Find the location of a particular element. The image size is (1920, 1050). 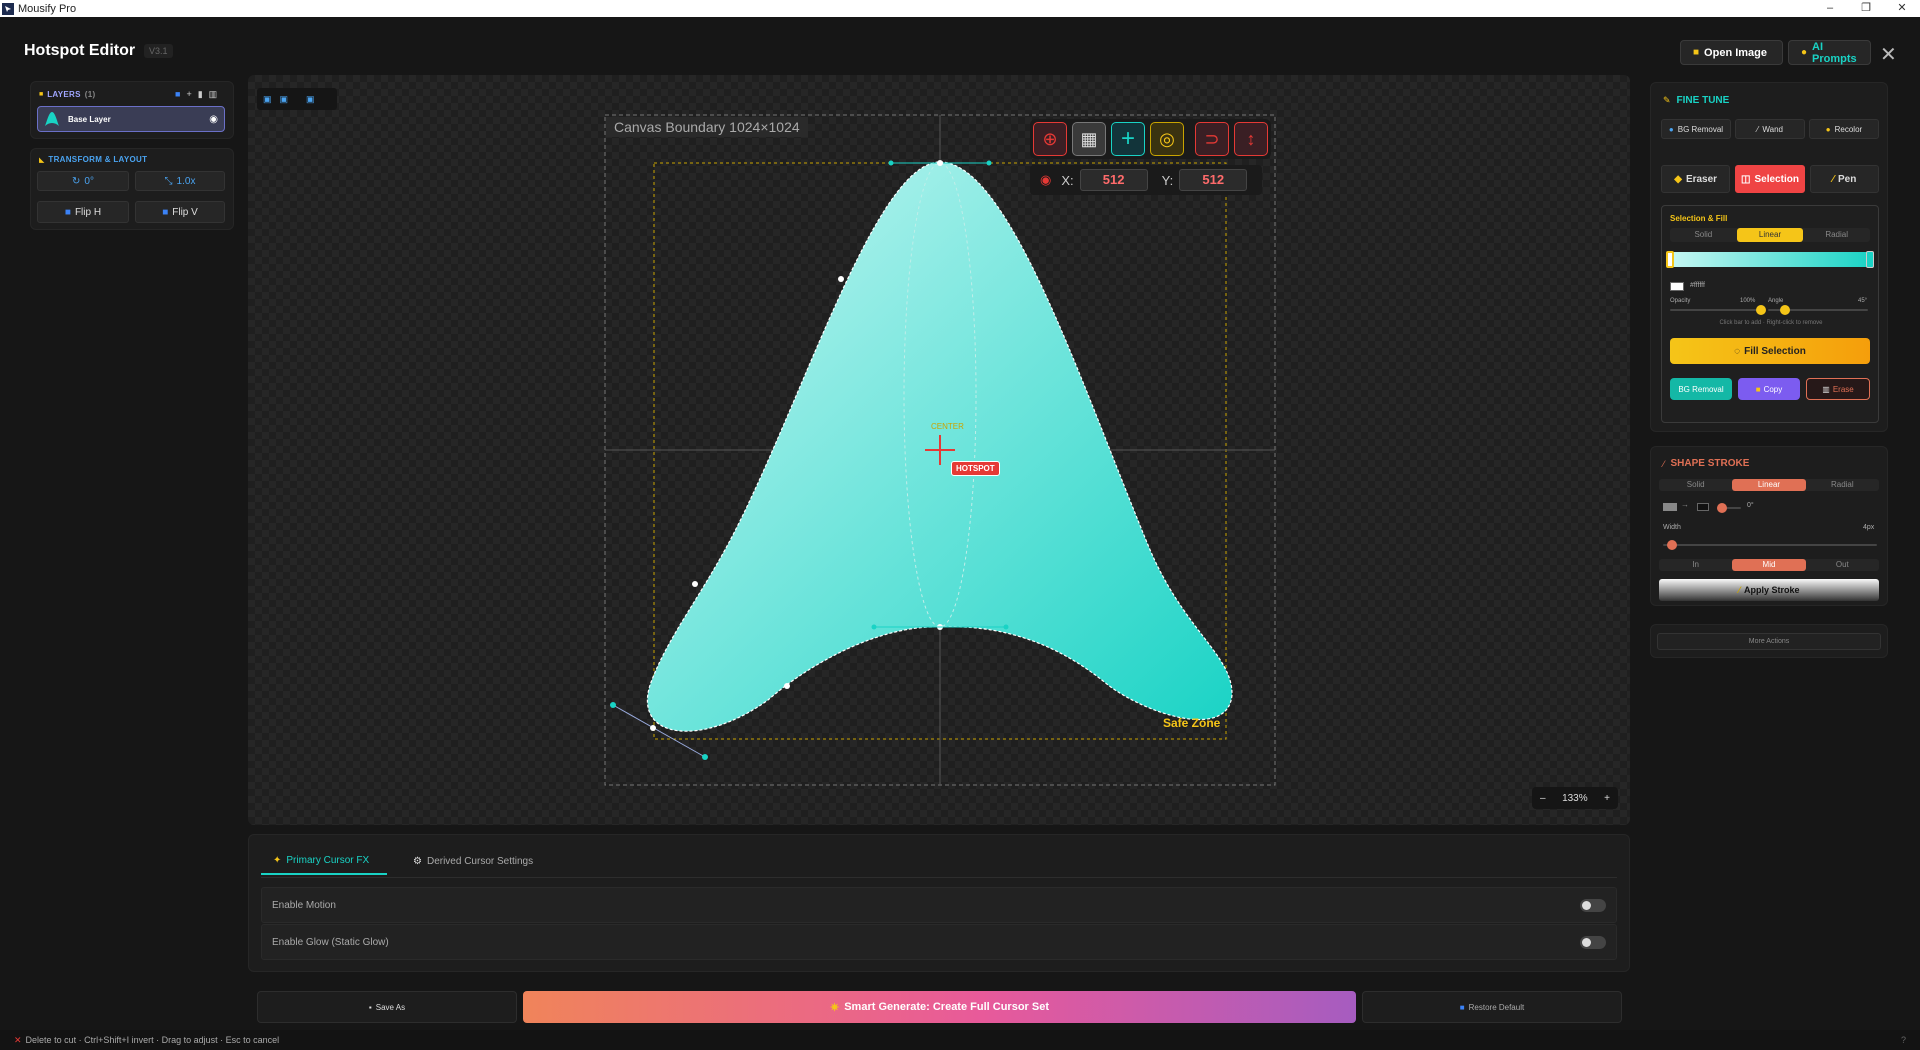

bg-removal-tab: ● BG Removal is located at coordinates (1696, 129).